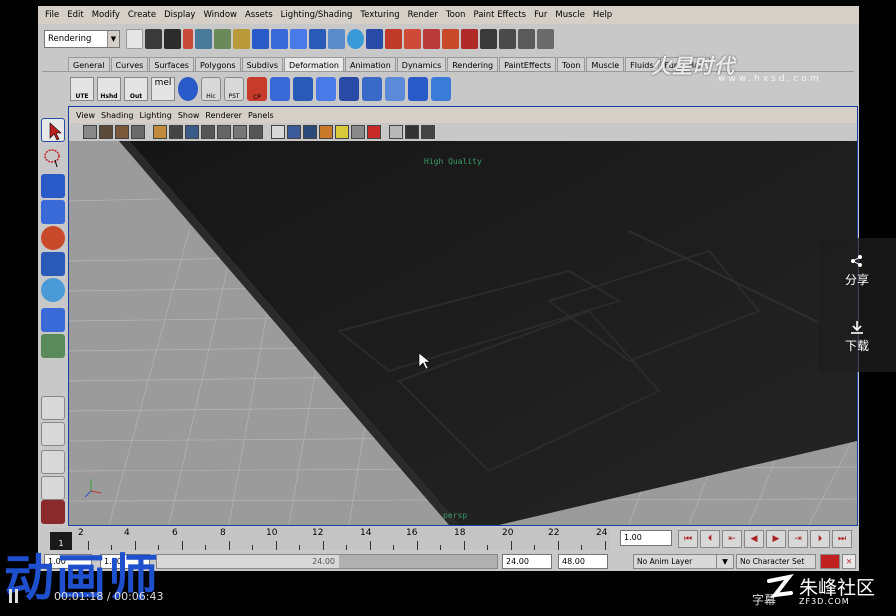  I want to click on menu-modify: Modify, so click(106, 15).